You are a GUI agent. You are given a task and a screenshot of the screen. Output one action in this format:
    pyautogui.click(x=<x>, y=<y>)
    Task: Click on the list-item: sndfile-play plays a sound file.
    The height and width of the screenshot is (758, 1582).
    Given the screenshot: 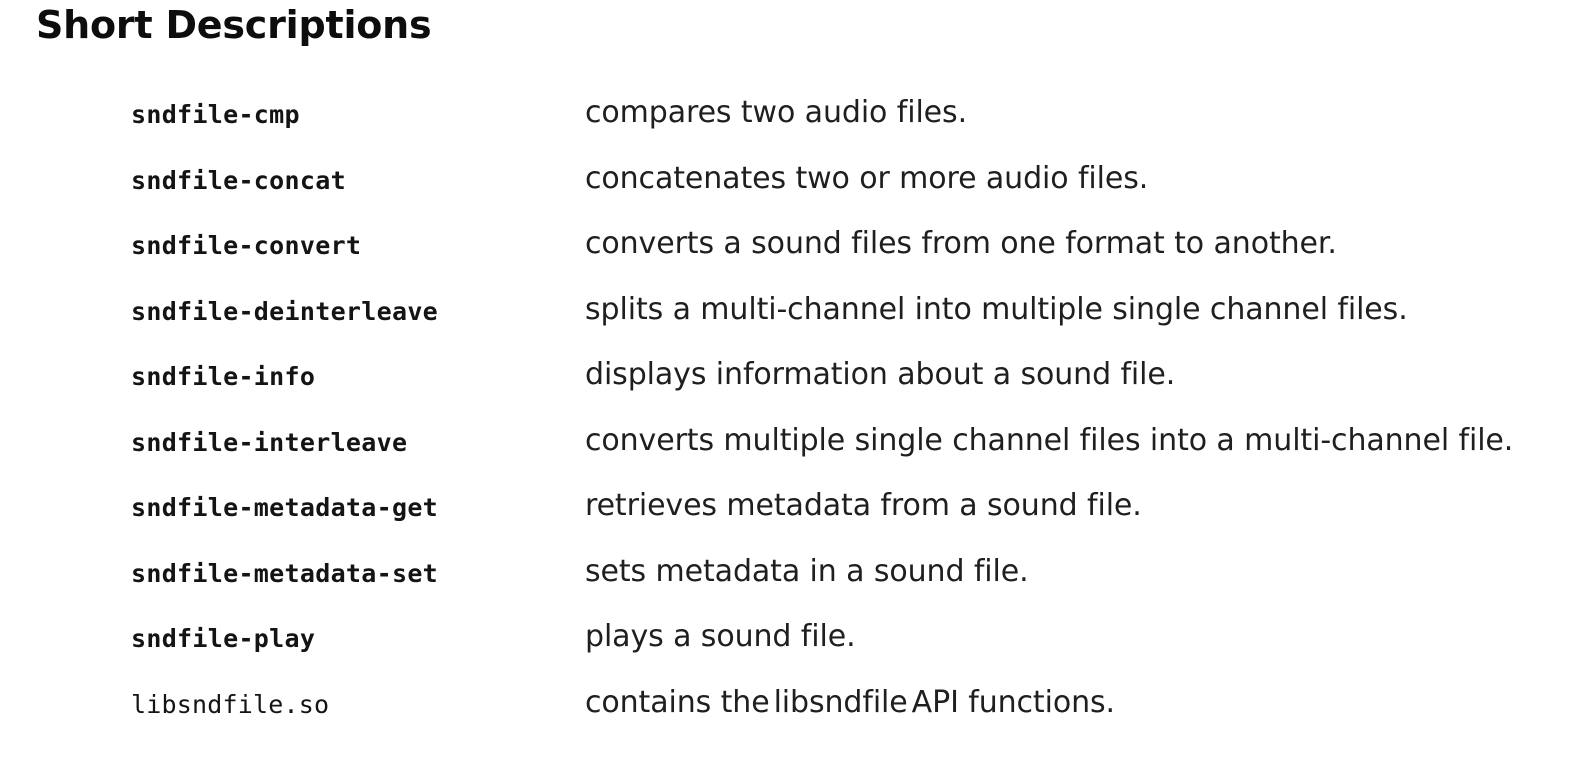 What is the action you would take?
    pyautogui.click(x=791, y=652)
    